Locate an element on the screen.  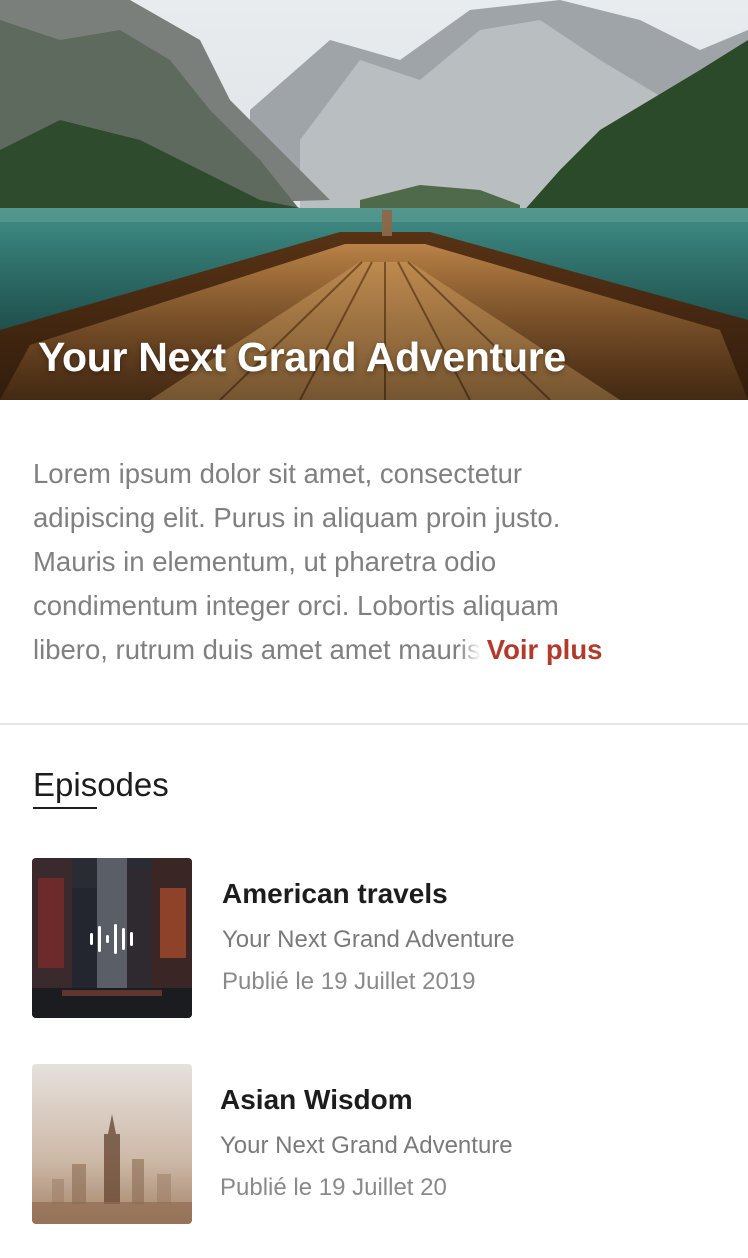
description-line: libero, rutrum duis amet amet mauris is located at coordinates (257, 649).